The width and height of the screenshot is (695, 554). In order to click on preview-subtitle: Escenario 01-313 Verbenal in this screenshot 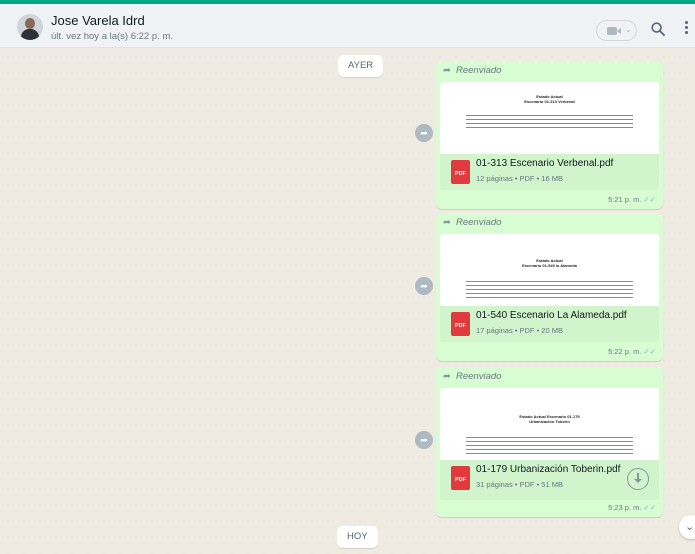, I will do `click(549, 101)`.